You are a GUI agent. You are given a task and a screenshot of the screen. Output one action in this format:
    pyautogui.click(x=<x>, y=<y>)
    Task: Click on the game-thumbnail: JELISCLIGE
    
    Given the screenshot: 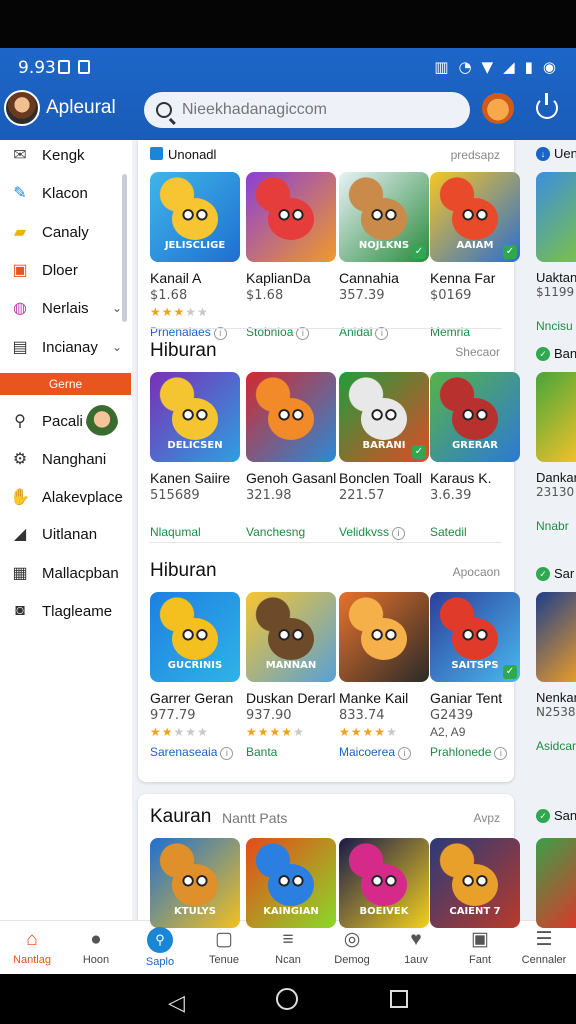 What is the action you would take?
    pyautogui.click(x=195, y=217)
    